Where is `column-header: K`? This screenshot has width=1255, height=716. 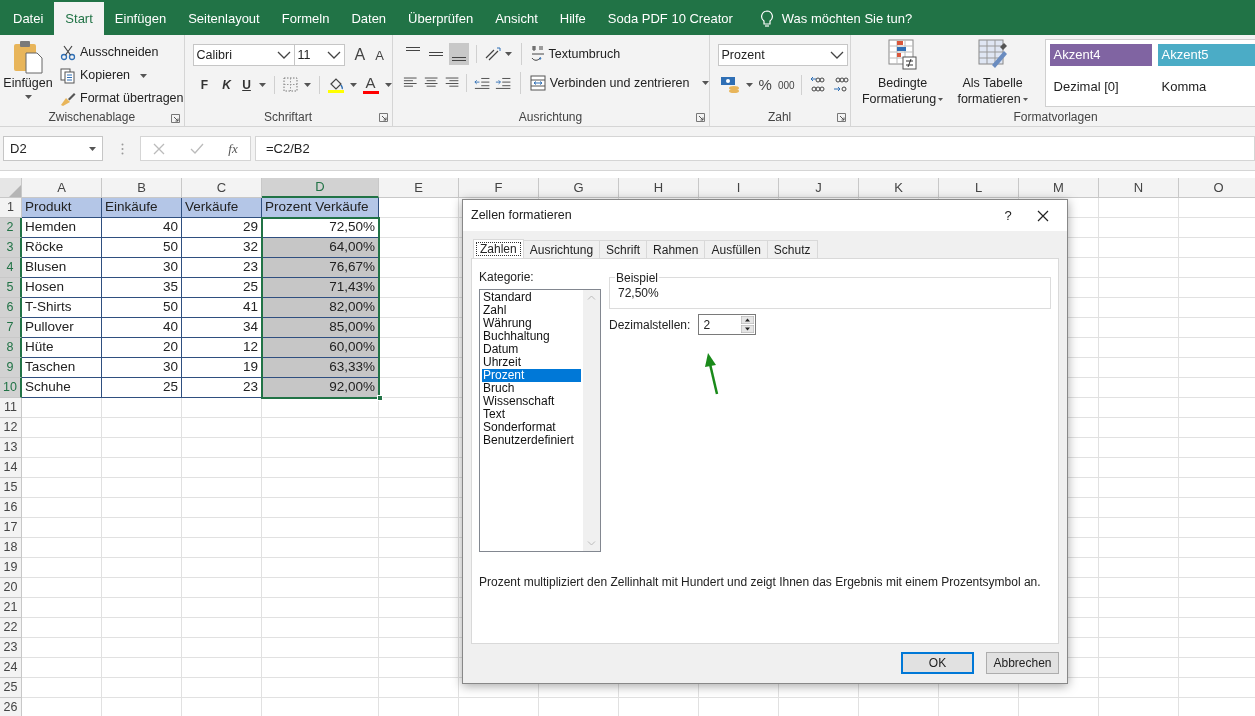 column-header: K is located at coordinates (899, 188).